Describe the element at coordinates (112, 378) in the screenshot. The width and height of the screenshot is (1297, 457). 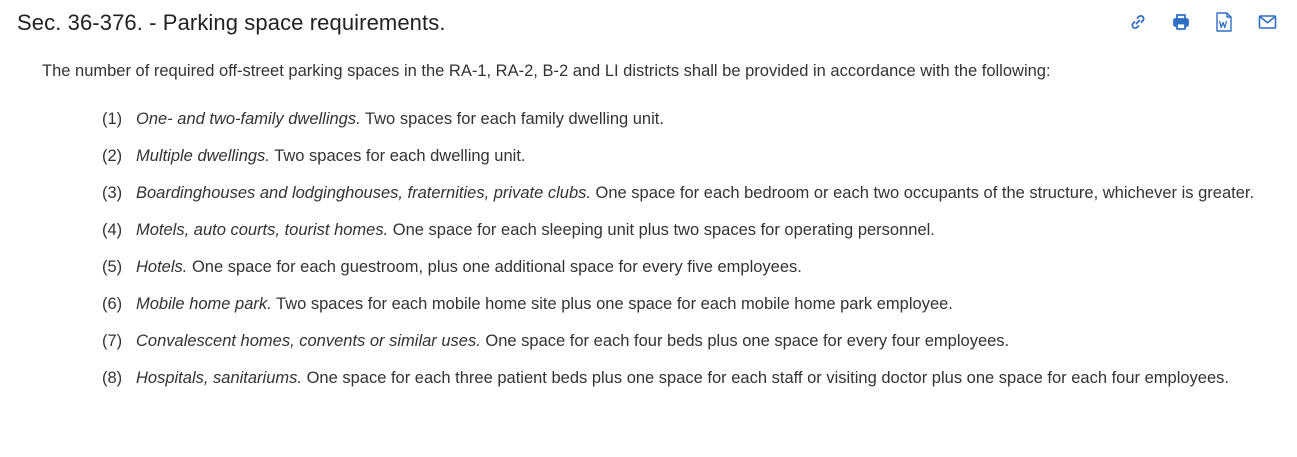
I see `item-number: (8)` at that location.